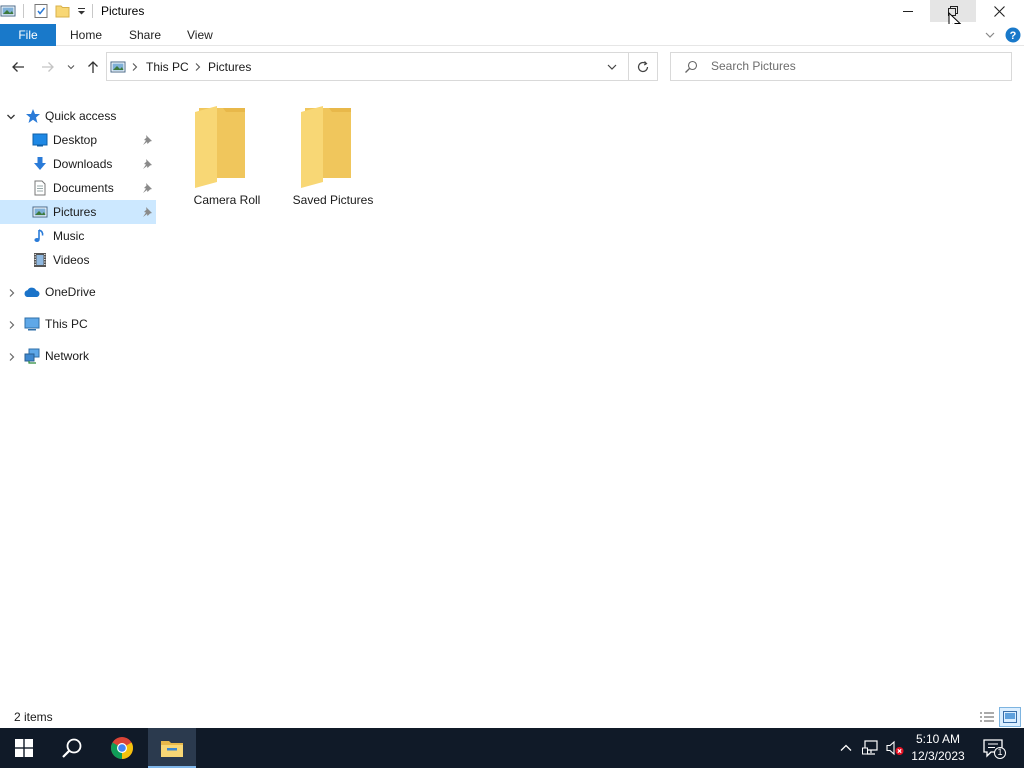 This screenshot has height=768, width=1024. What do you see at coordinates (628, 66) in the screenshot?
I see `address-divider` at bounding box center [628, 66].